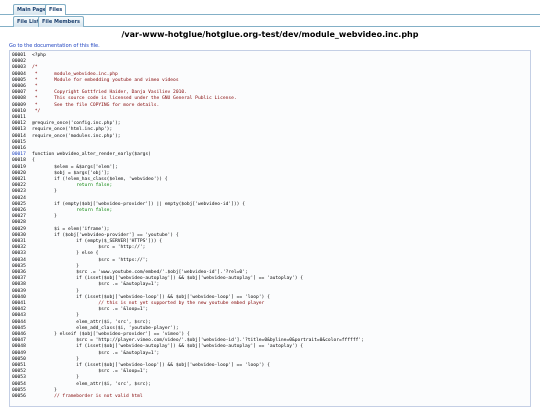 This screenshot has width=540, height=407. I want to click on code-line: 00053 }, so click(45, 378).